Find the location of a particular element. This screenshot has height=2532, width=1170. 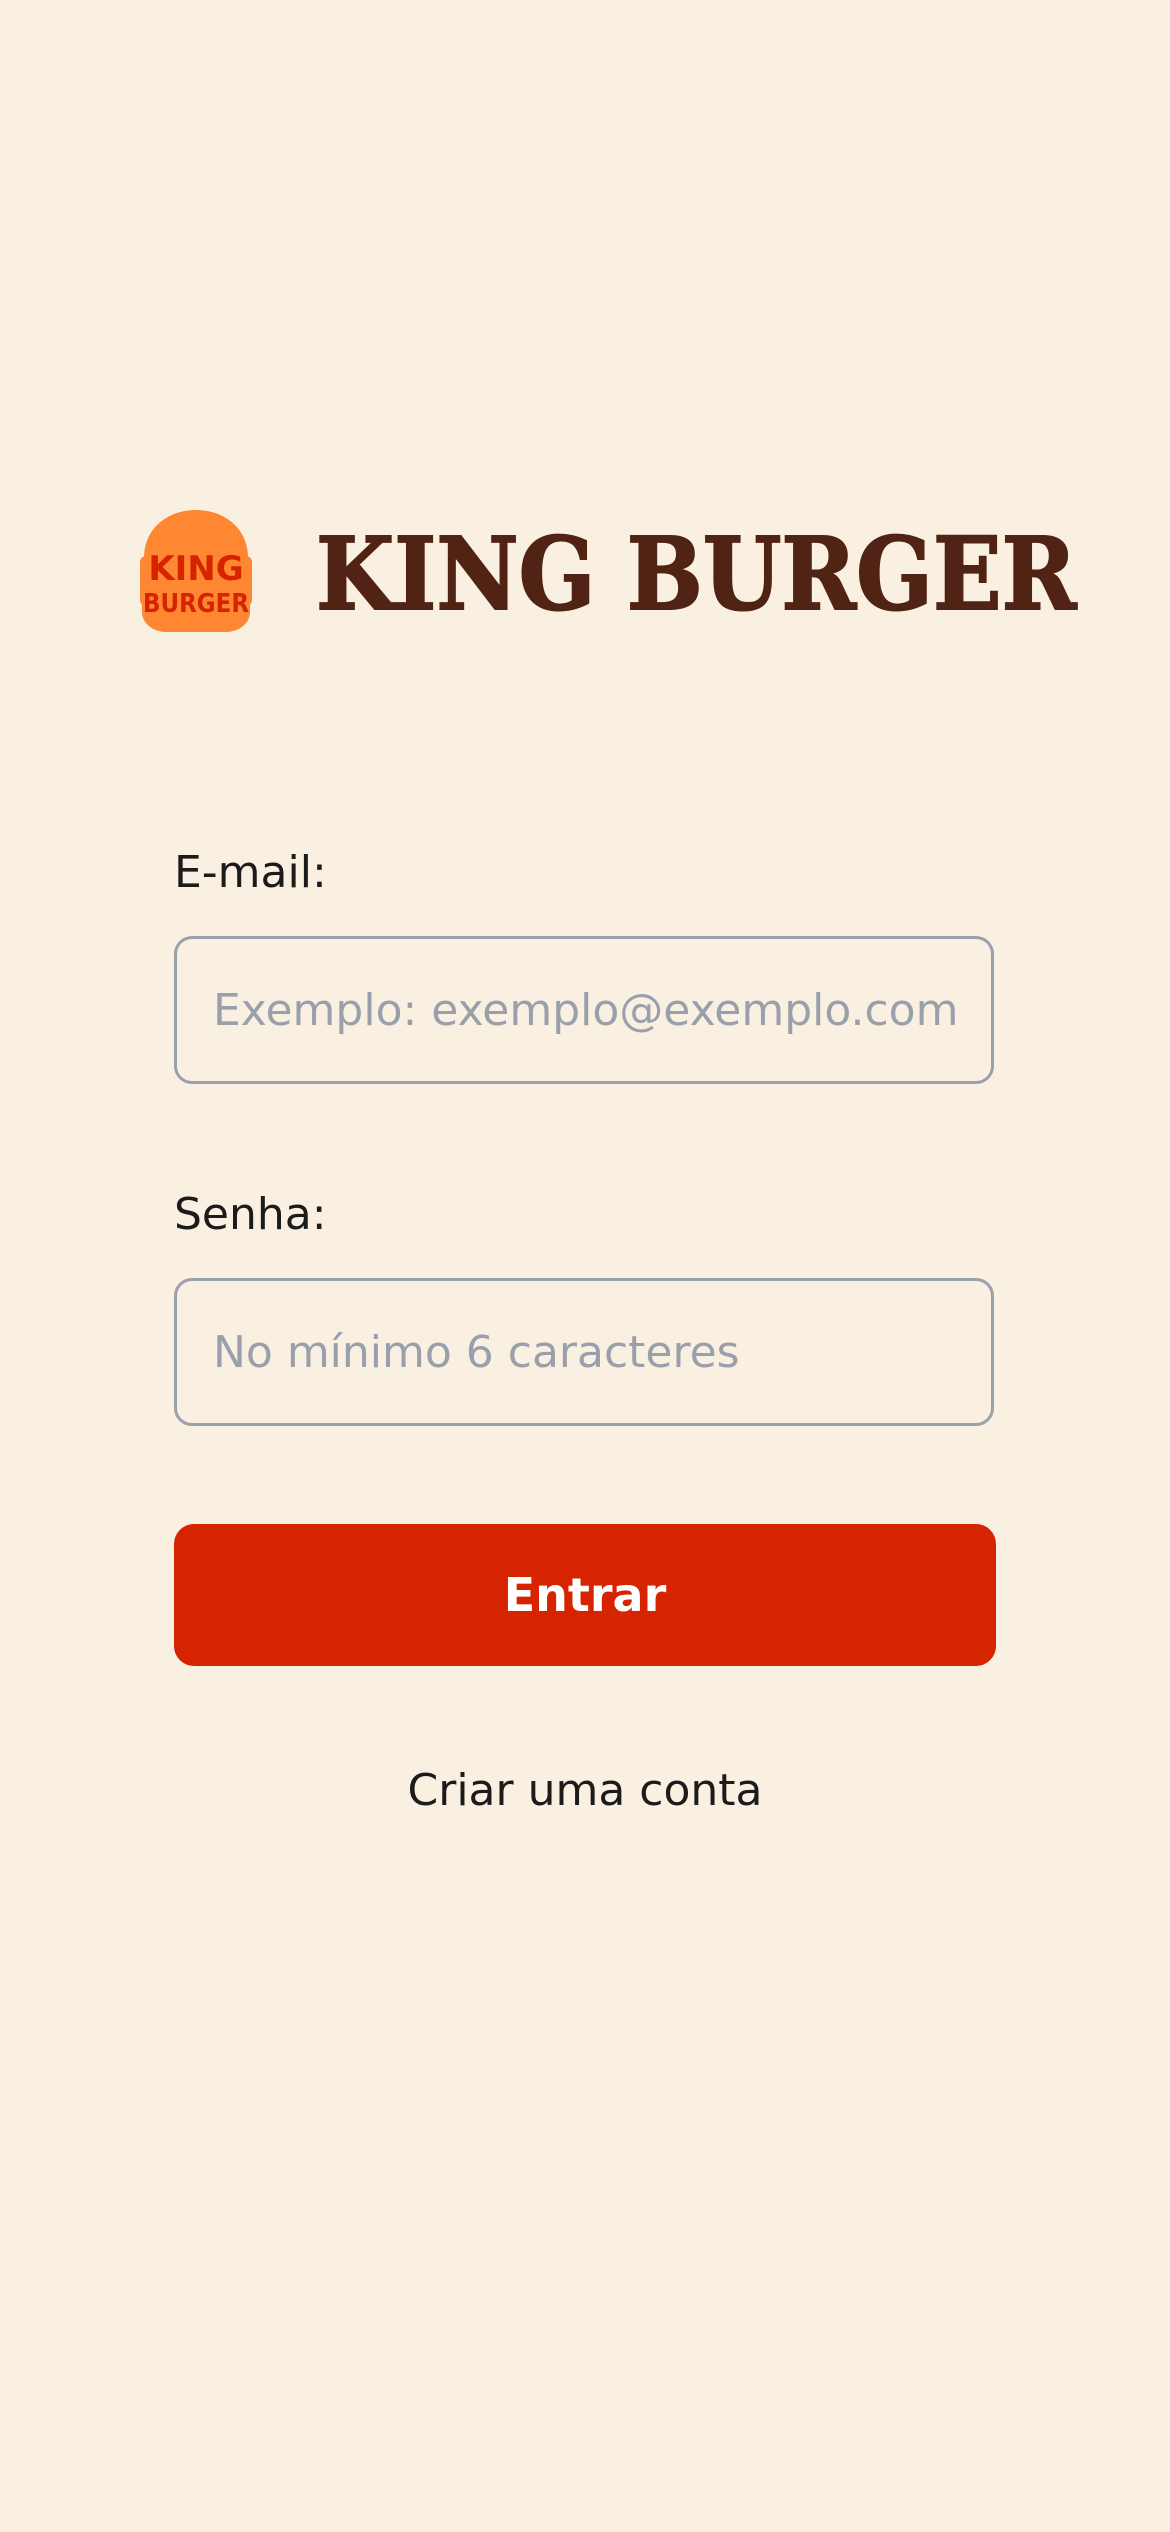

burger-logo-icon: KING BURGER is located at coordinates (196, 570).